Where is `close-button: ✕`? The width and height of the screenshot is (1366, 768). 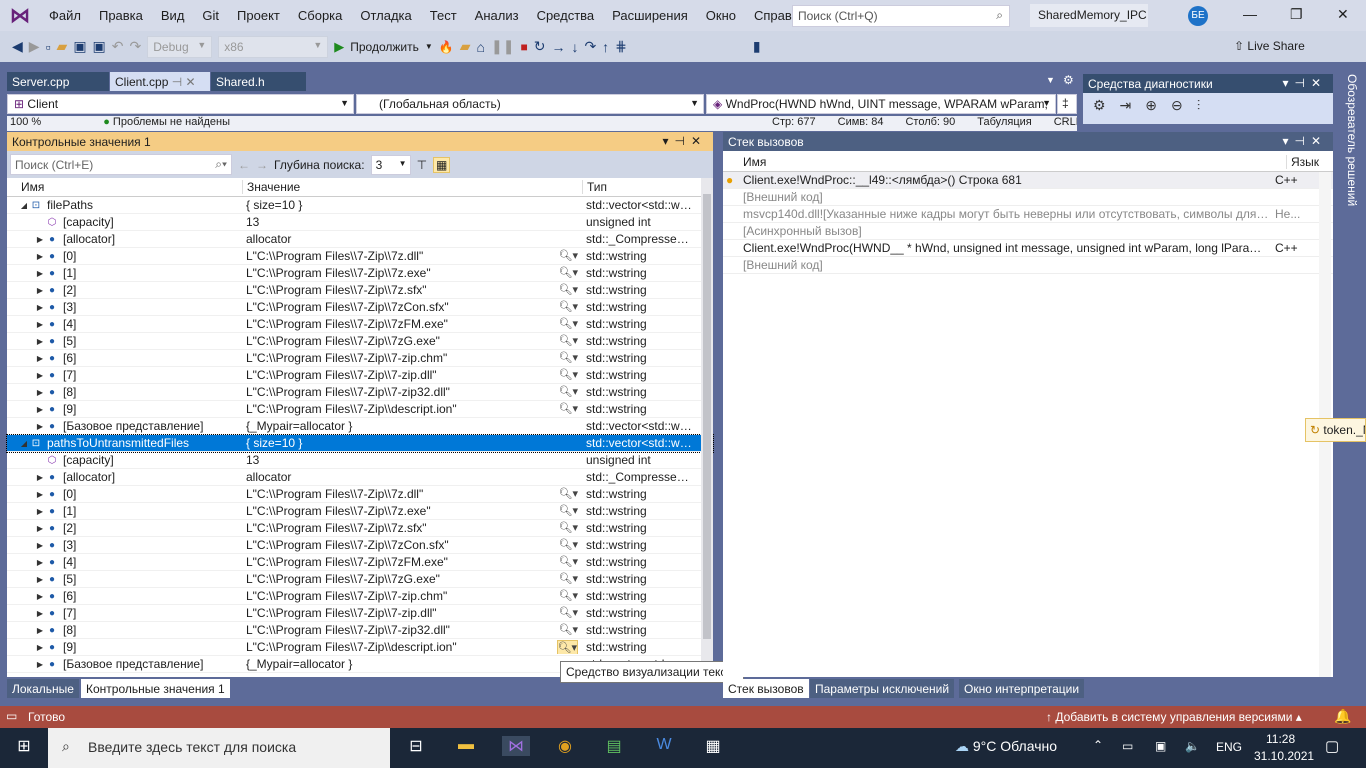 close-button: ✕ is located at coordinates (1343, 14).